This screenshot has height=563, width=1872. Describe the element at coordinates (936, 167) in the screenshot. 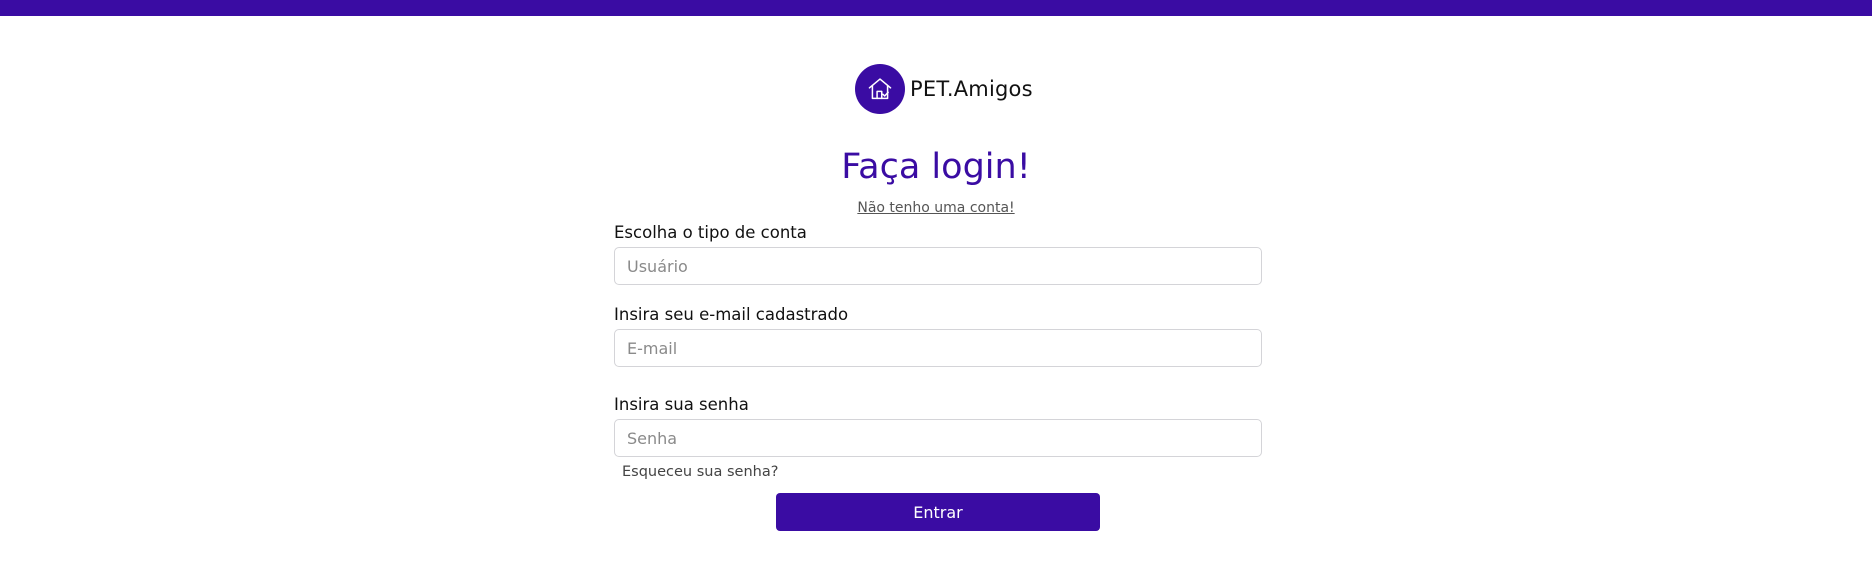

I see `page-title: Faça login!` at that location.